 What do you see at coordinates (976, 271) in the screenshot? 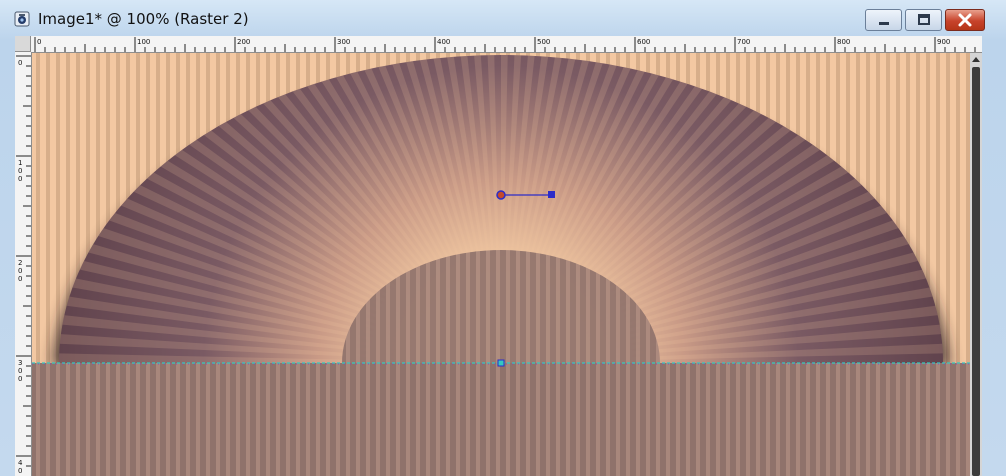
I see `scrollbar-thumb` at bounding box center [976, 271].